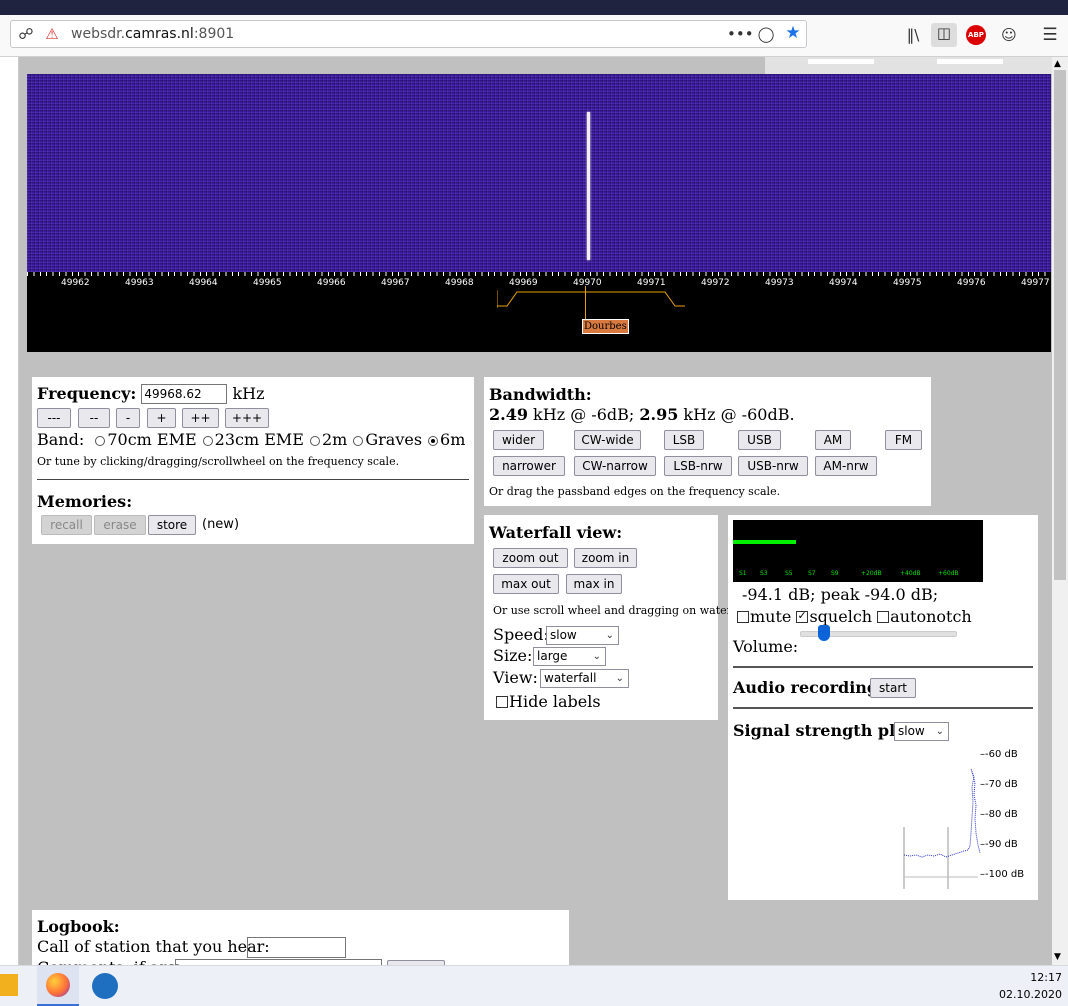  What do you see at coordinates (846, 466) in the screenshot?
I see `am-narrow-button: AM-nrw` at bounding box center [846, 466].